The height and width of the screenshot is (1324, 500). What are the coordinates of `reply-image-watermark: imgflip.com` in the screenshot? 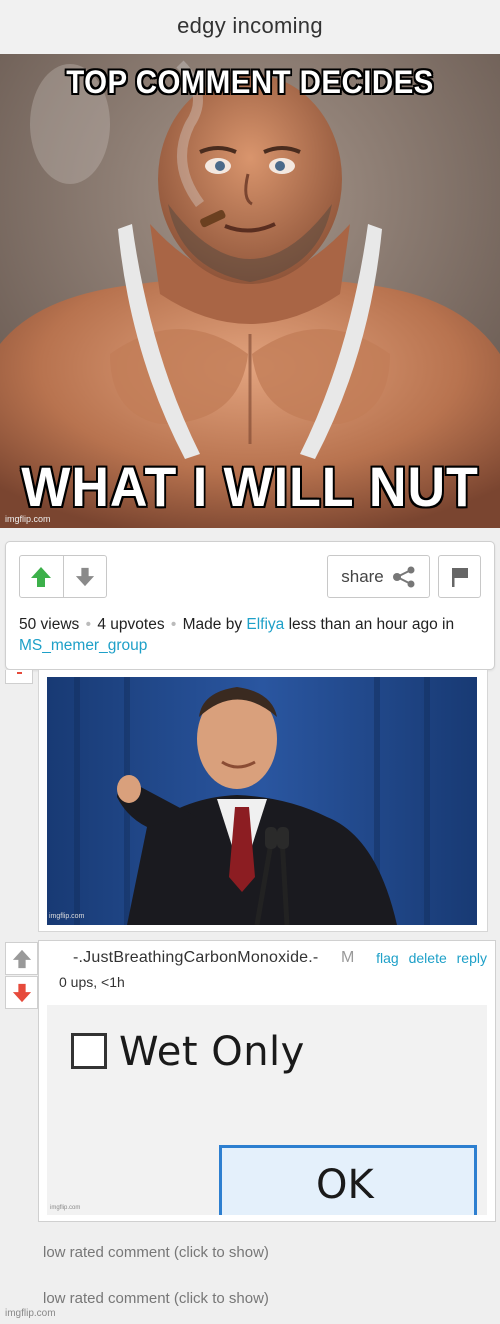 It's located at (67, 916).